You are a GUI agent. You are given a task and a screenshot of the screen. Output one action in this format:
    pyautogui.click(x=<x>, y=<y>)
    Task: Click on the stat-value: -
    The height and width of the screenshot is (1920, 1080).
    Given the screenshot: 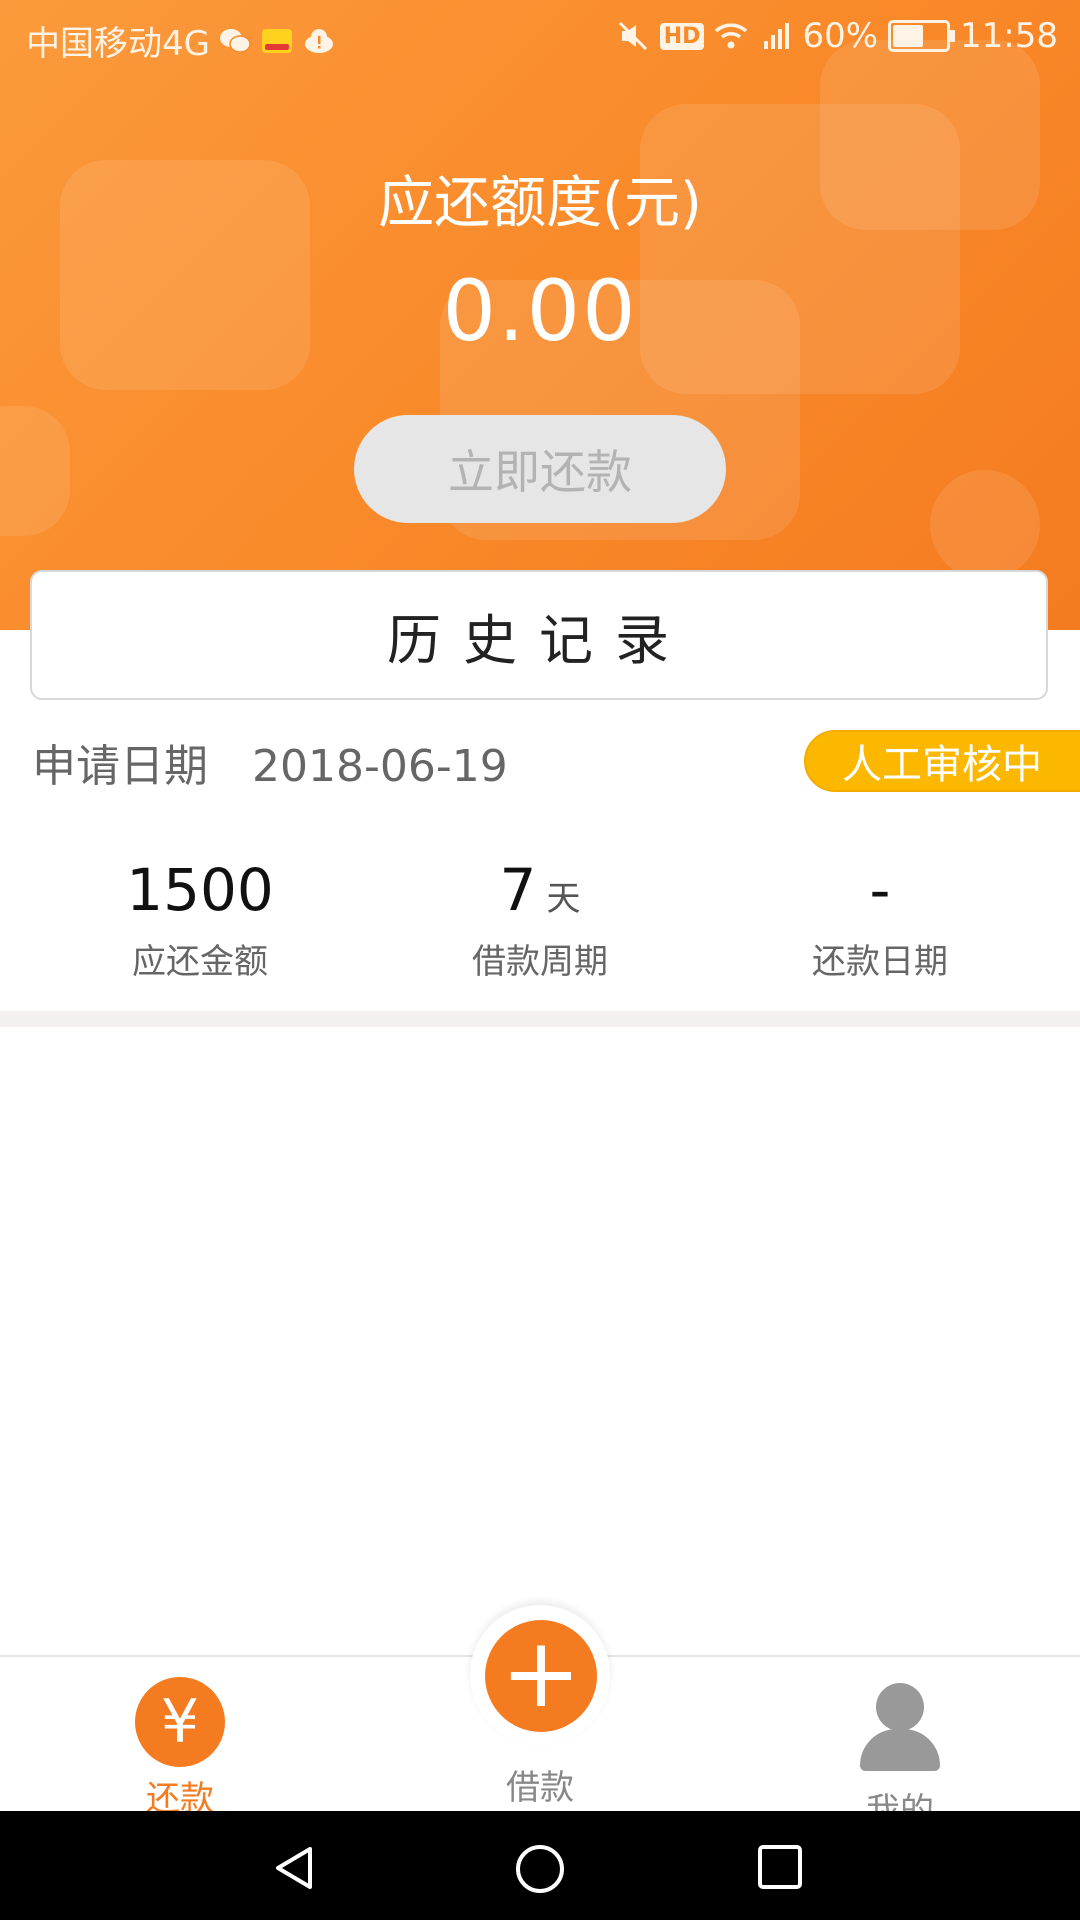 What is the action you would take?
    pyautogui.click(x=880, y=890)
    